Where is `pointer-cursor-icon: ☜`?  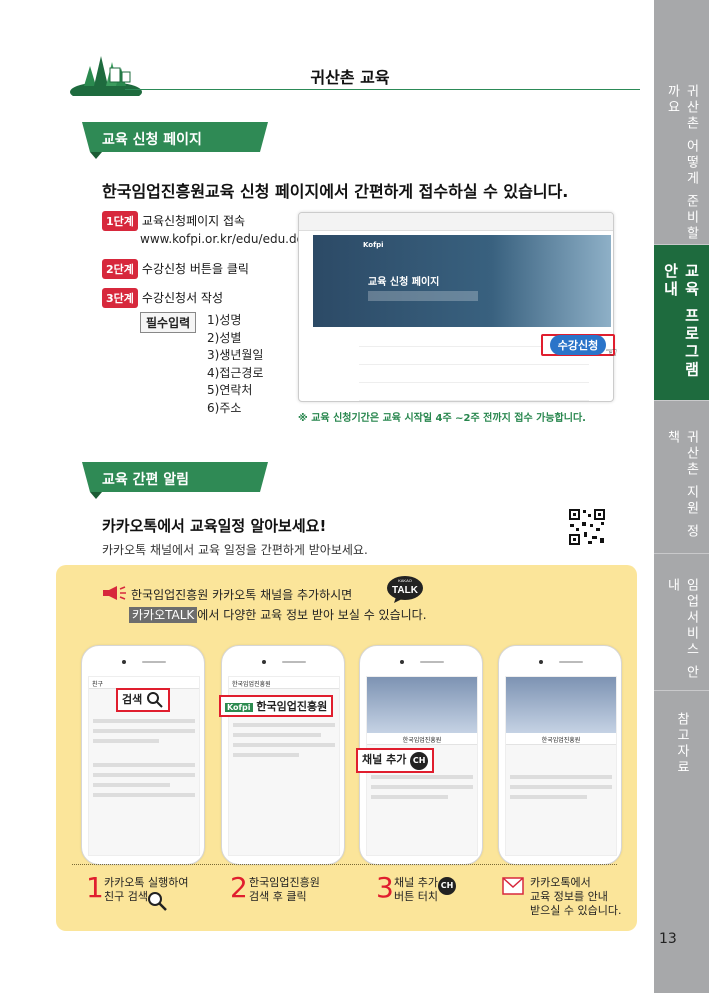 pointer-cursor-icon: ☜ is located at coordinates (611, 353).